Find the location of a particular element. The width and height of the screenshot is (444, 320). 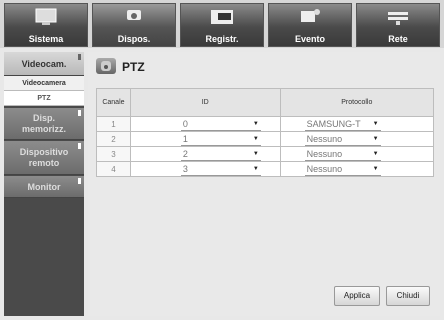

id-dropdown: 2 ▼ is located at coordinates (220, 154).